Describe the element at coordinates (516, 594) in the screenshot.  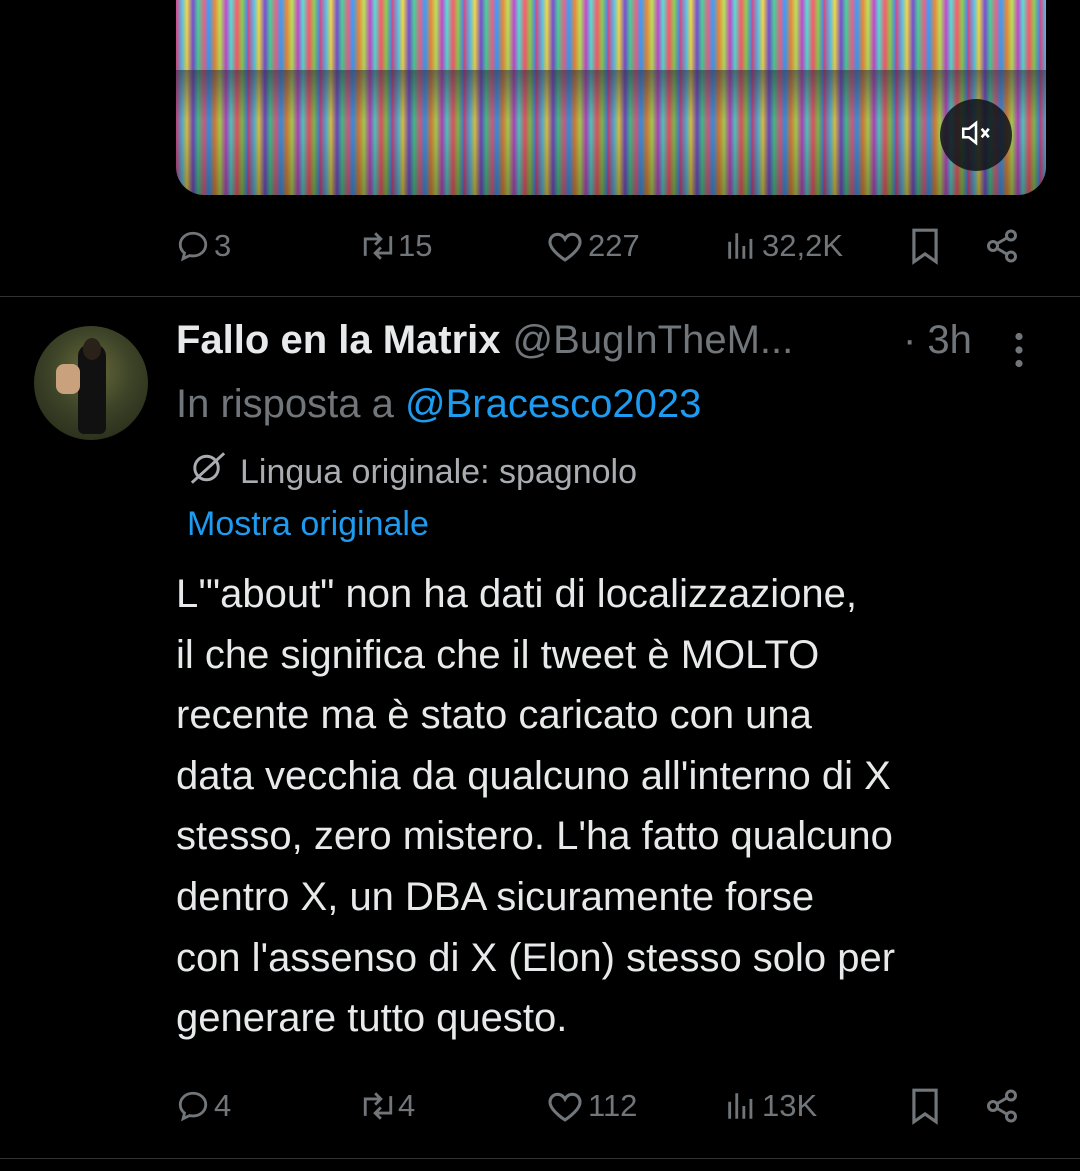
I see `tweet-text-line: L'"about" non ha dati di localizzazione,` at that location.